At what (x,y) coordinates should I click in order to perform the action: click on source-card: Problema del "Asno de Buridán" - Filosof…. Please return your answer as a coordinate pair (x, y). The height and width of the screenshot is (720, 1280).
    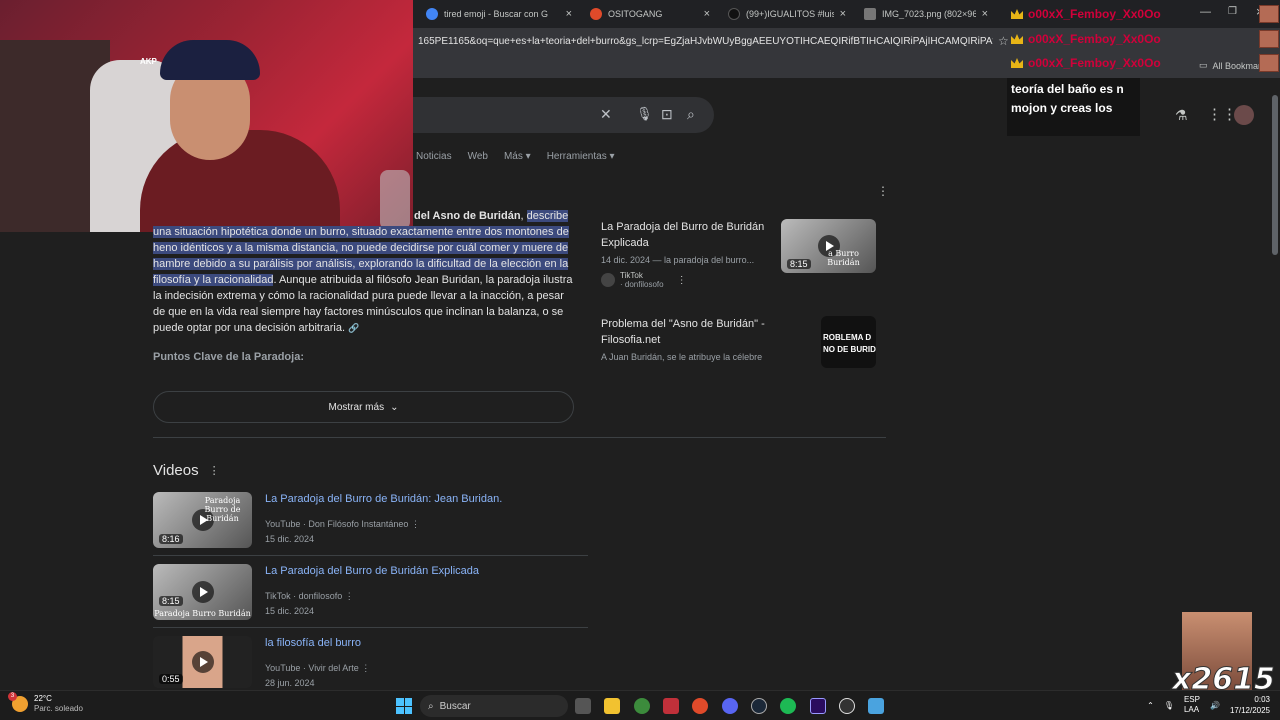
    Looking at the image, I should click on (738, 342).